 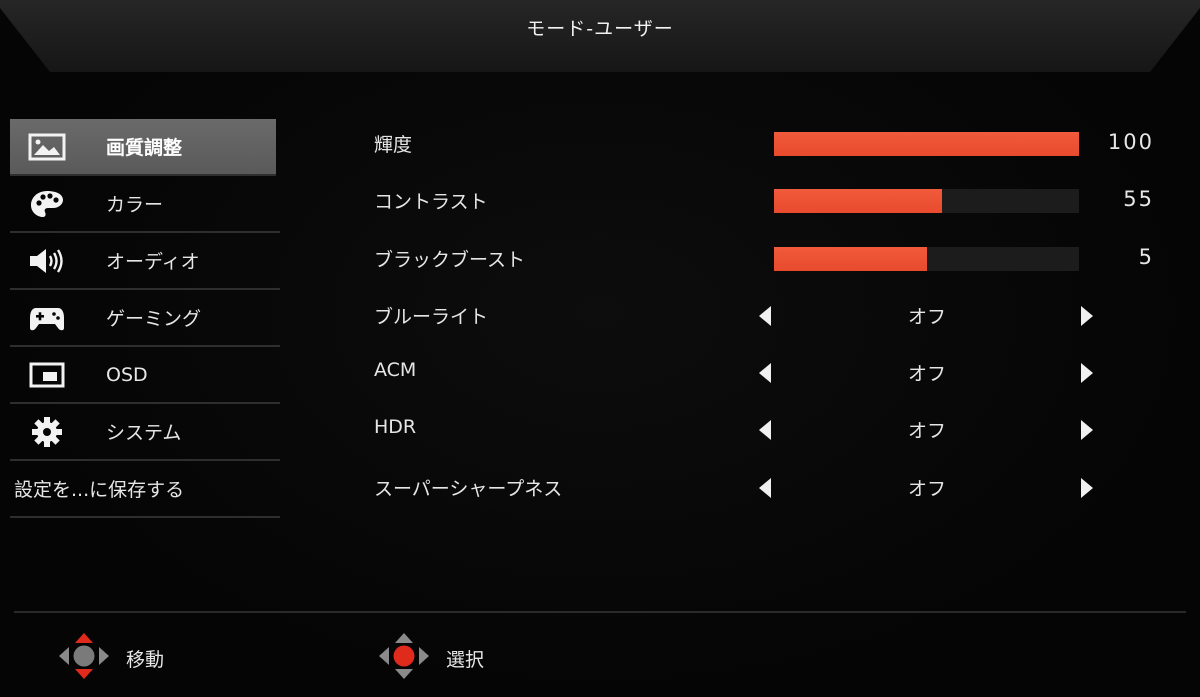 What do you see at coordinates (1138, 199) in the screenshot?
I see `slider-value: 55` at bounding box center [1138, 199].